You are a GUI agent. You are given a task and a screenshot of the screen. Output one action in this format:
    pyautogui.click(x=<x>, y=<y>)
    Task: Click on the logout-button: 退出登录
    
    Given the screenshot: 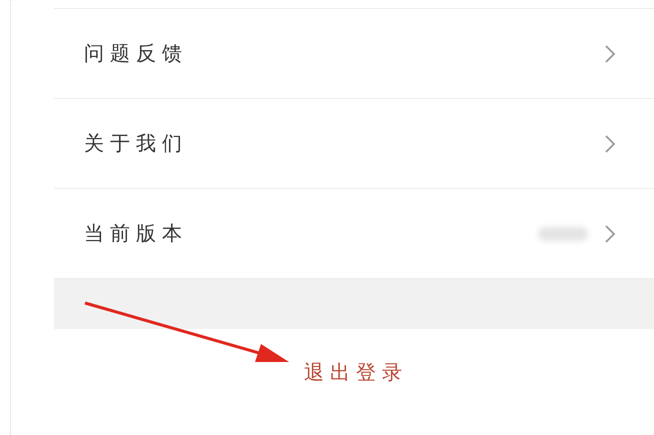 What is the action you would take?
    pyautogui.click(x=356, y=372)
    